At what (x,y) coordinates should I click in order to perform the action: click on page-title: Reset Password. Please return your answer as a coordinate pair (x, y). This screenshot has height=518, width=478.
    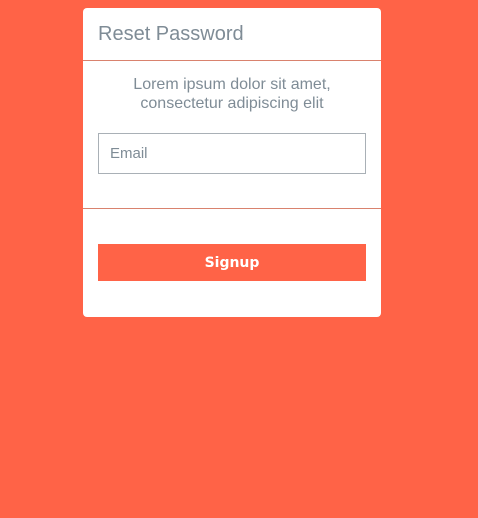
    Looking at the image, I should click on (171, 33).